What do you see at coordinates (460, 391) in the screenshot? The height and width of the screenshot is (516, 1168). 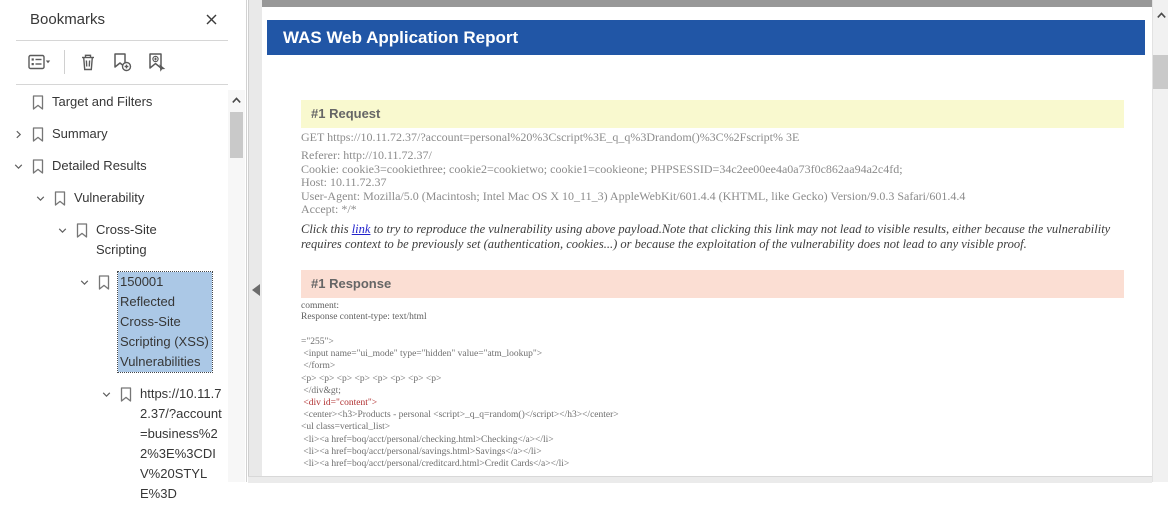 I see `code-line: </div&gt;` at bounding box center [460, 391].